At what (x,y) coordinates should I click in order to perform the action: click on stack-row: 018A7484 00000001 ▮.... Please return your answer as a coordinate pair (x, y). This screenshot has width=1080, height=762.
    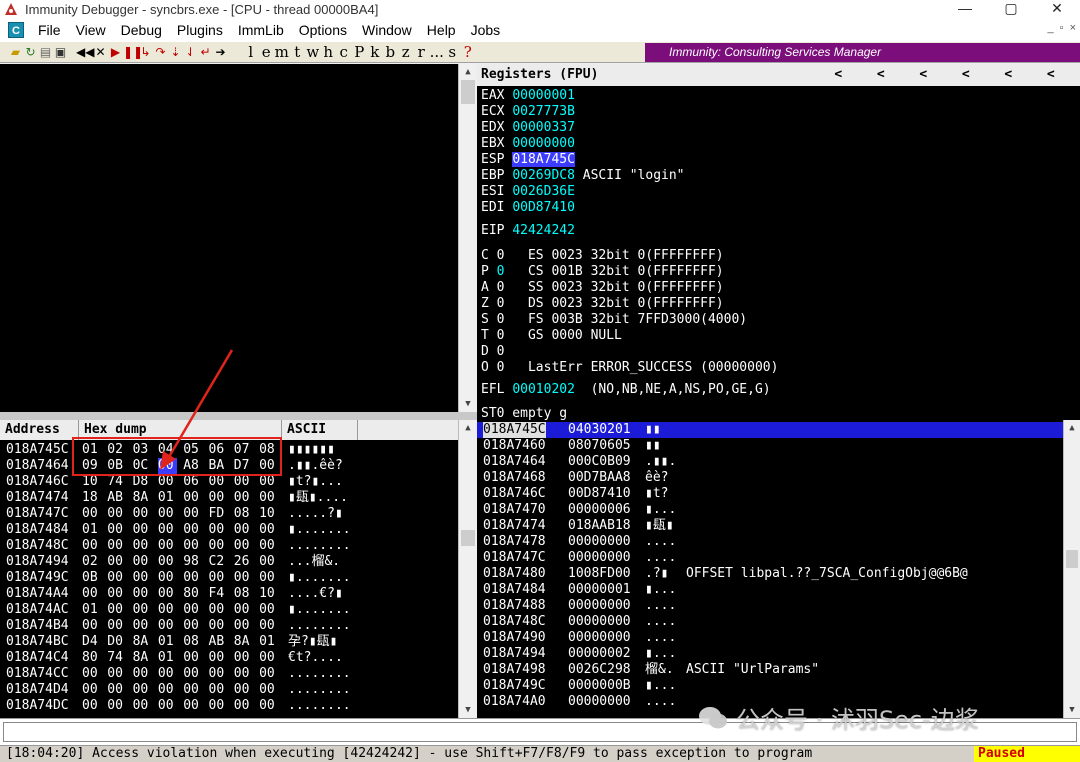
    Looking at the image, I should click on (778, 590).